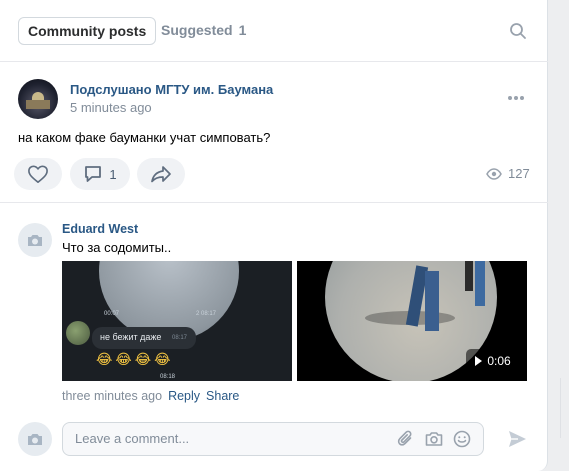 Image resolution: width=569 pixels, height=471 pixels. I want to click on paperclip-icon, so click(406, 439).